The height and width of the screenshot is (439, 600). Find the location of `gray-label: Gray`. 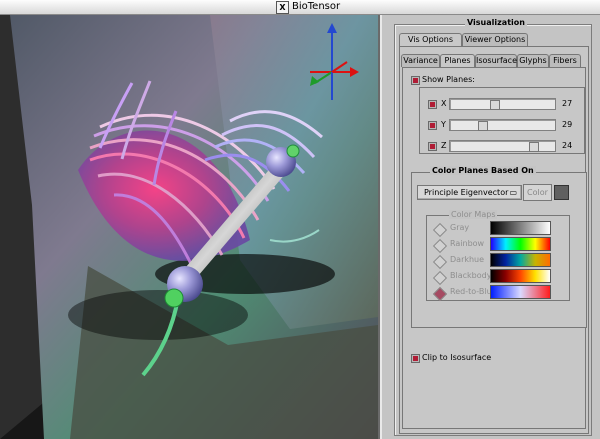

gray-label: Gray is located at coordinates (460, 227).